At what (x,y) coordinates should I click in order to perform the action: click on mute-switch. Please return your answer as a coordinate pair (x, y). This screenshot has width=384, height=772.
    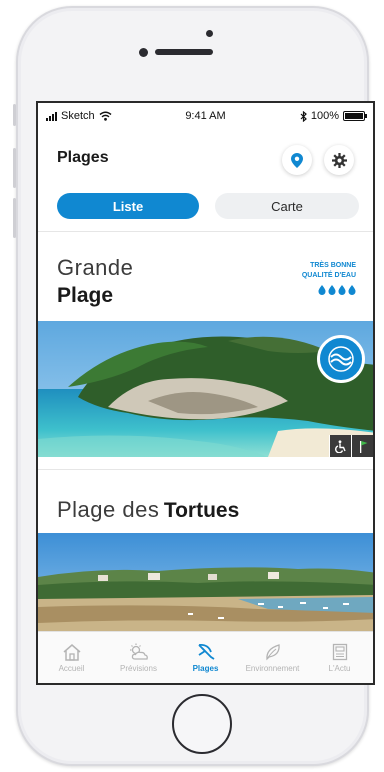
    Looking at the image, I should click on (14, 115).